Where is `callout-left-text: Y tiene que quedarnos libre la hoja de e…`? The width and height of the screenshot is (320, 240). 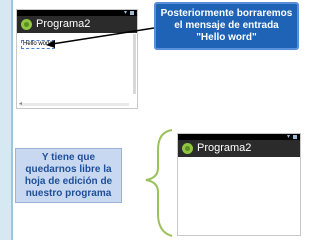
callout-left-text: Y tiene que quedarnos libre la hoja de e… is located at coordinates (68, 175).